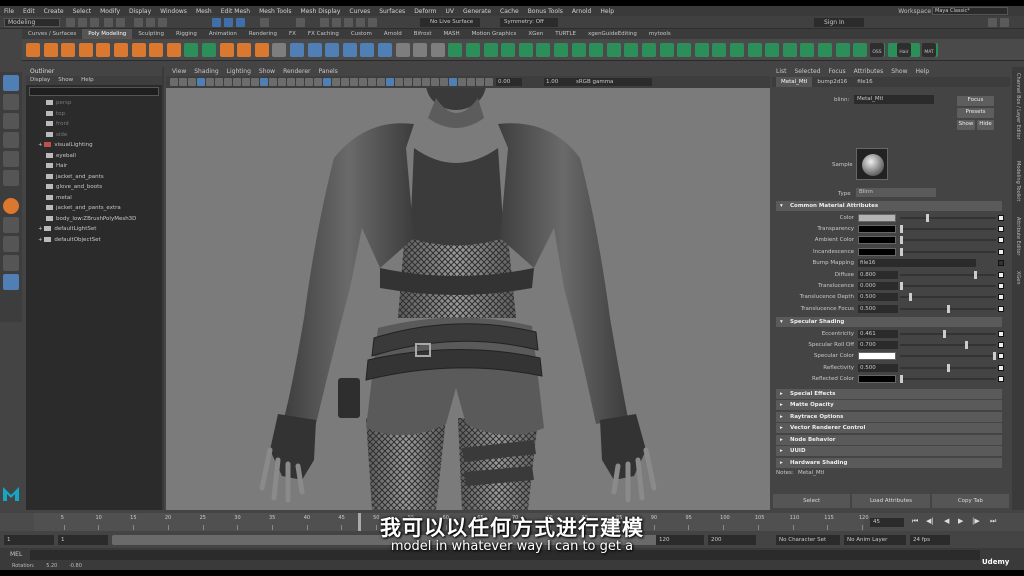  What do you see at coordinates (173, 11) in the screenshot?
I see `menu-windows: Windows` at bounding box center [173, 11].